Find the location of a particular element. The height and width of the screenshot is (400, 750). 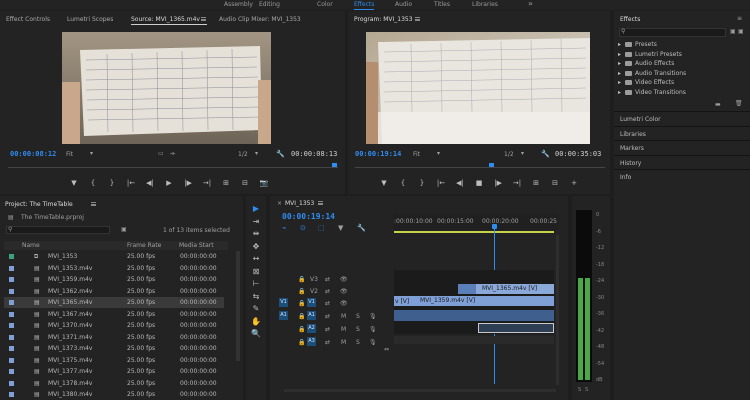

hand-icon: ✋ is located at coordinates (256, 322).